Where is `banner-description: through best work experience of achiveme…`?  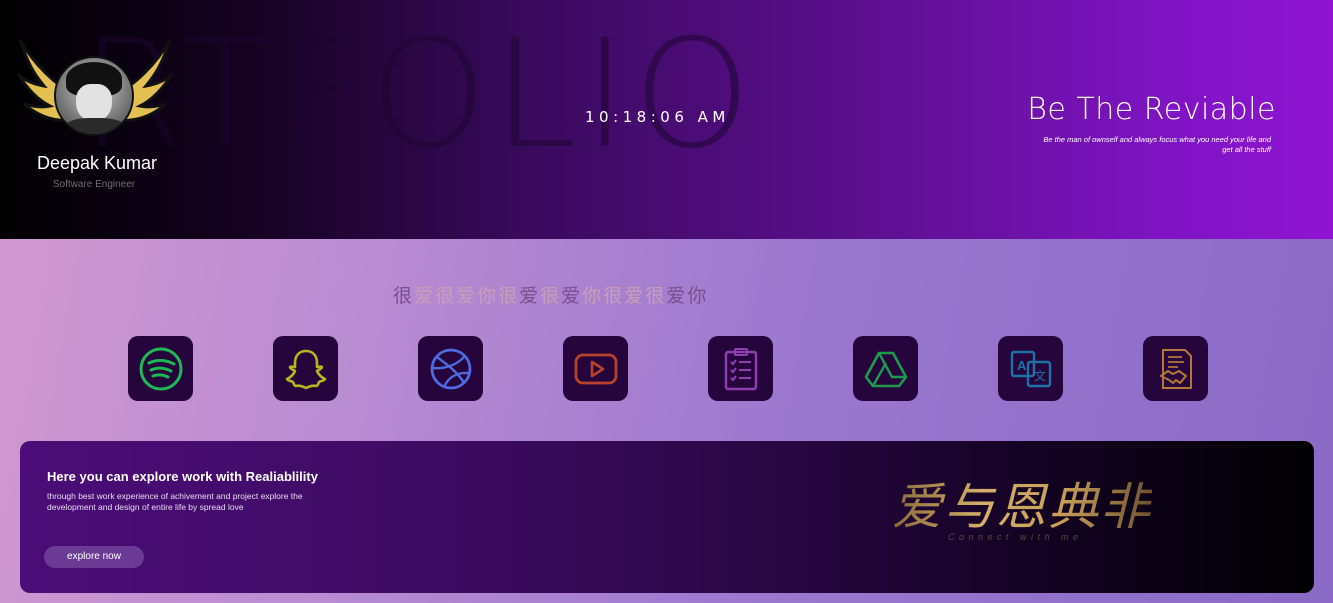 banner-description: through best work experience of achiveme… is located at coordinates (175, 501).